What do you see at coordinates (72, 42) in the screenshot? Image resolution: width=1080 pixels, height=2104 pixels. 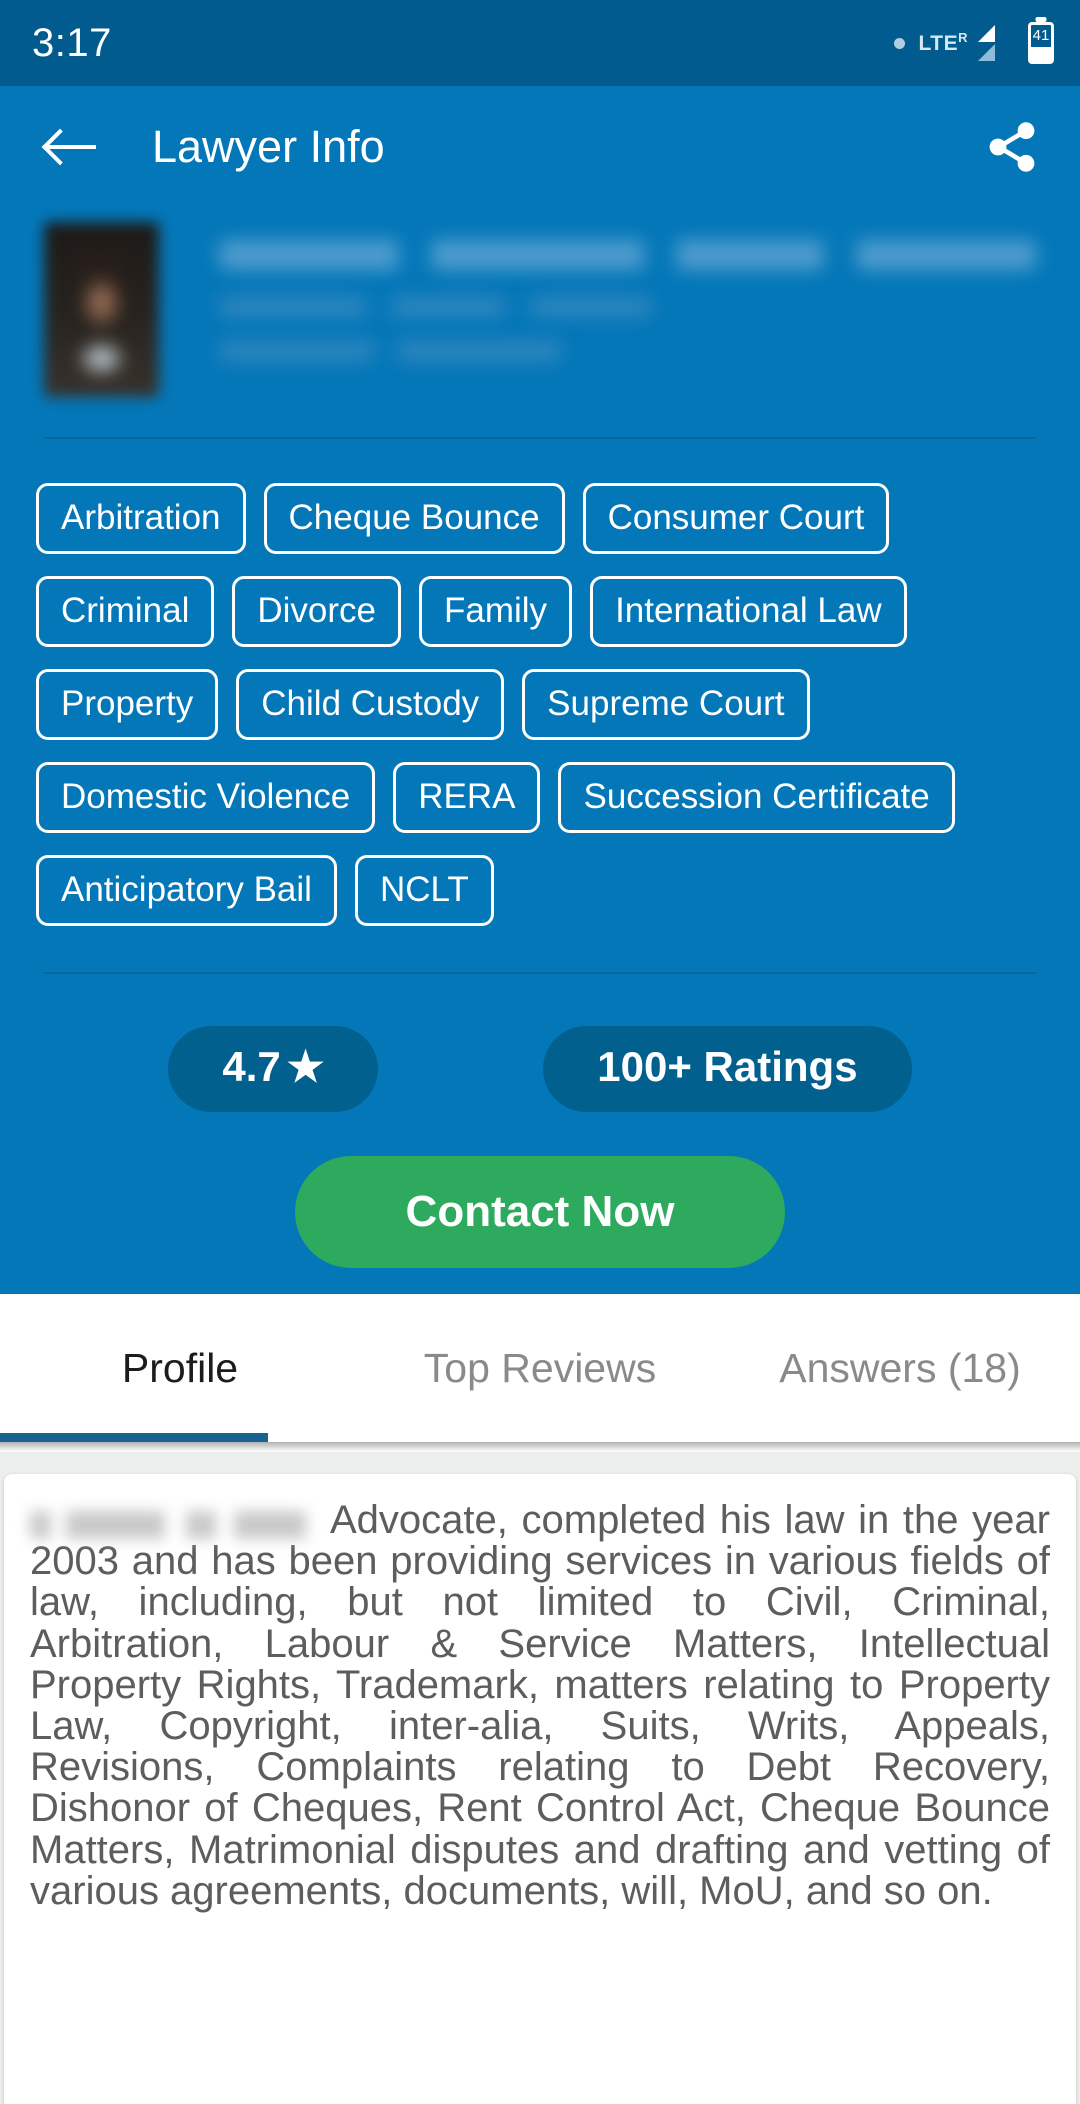 I see `status-clock: 3:17` at bounding box center [72, 42].